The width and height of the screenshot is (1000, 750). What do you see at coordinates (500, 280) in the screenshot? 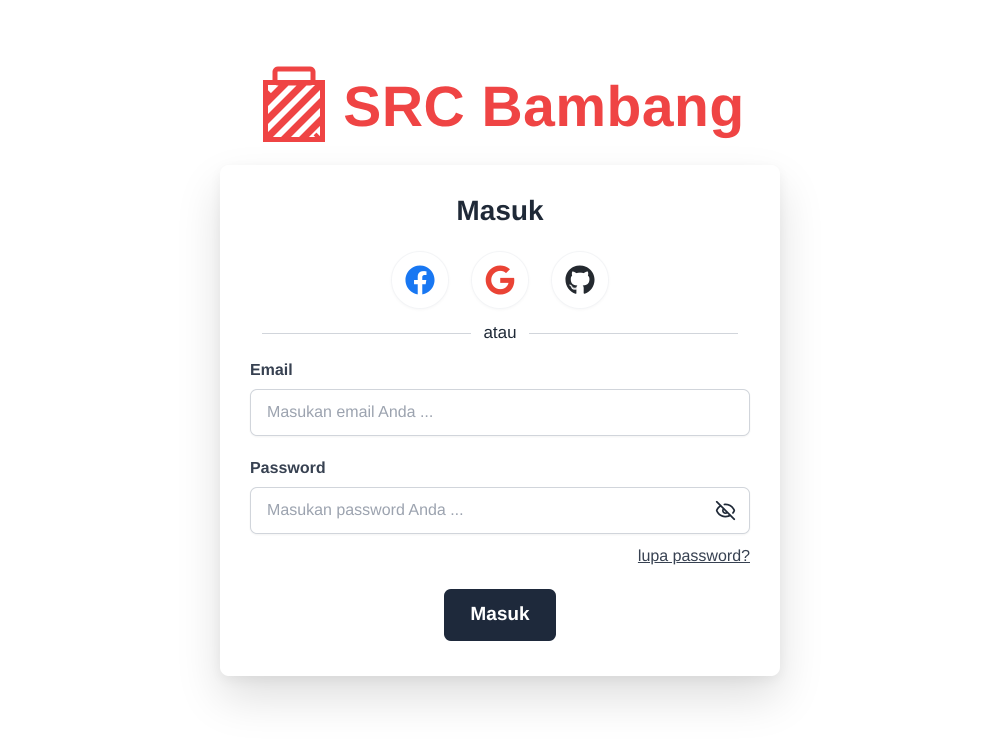
I see `google-logo-icon` at bounding box center [500, 280].